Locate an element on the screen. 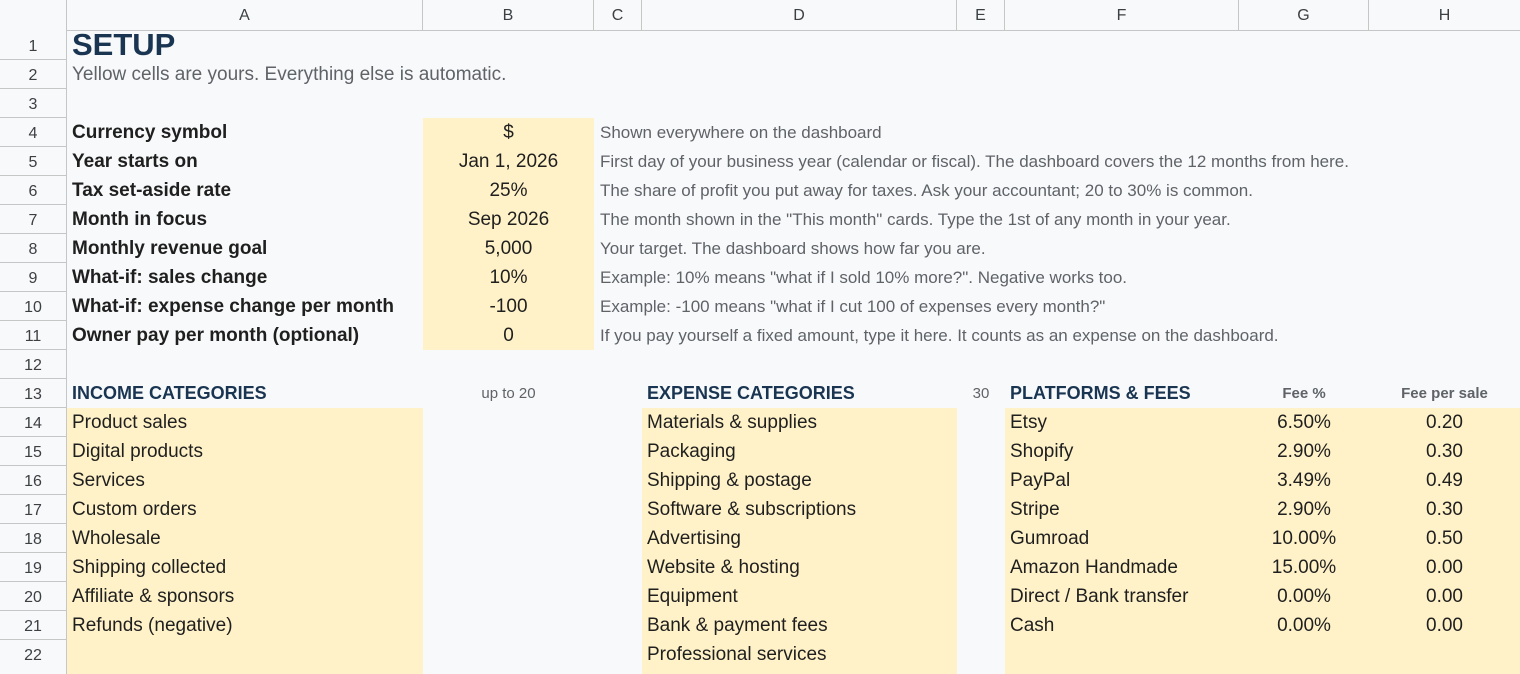 The image size is (1520, 674). platform-fee-percent: 6.50% is located at coordinates (1304, 422).